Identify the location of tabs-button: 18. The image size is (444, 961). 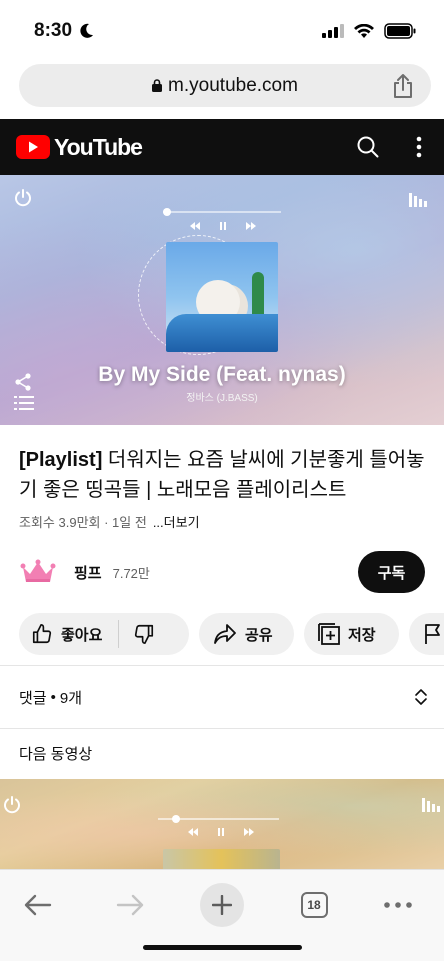
(314, 905).